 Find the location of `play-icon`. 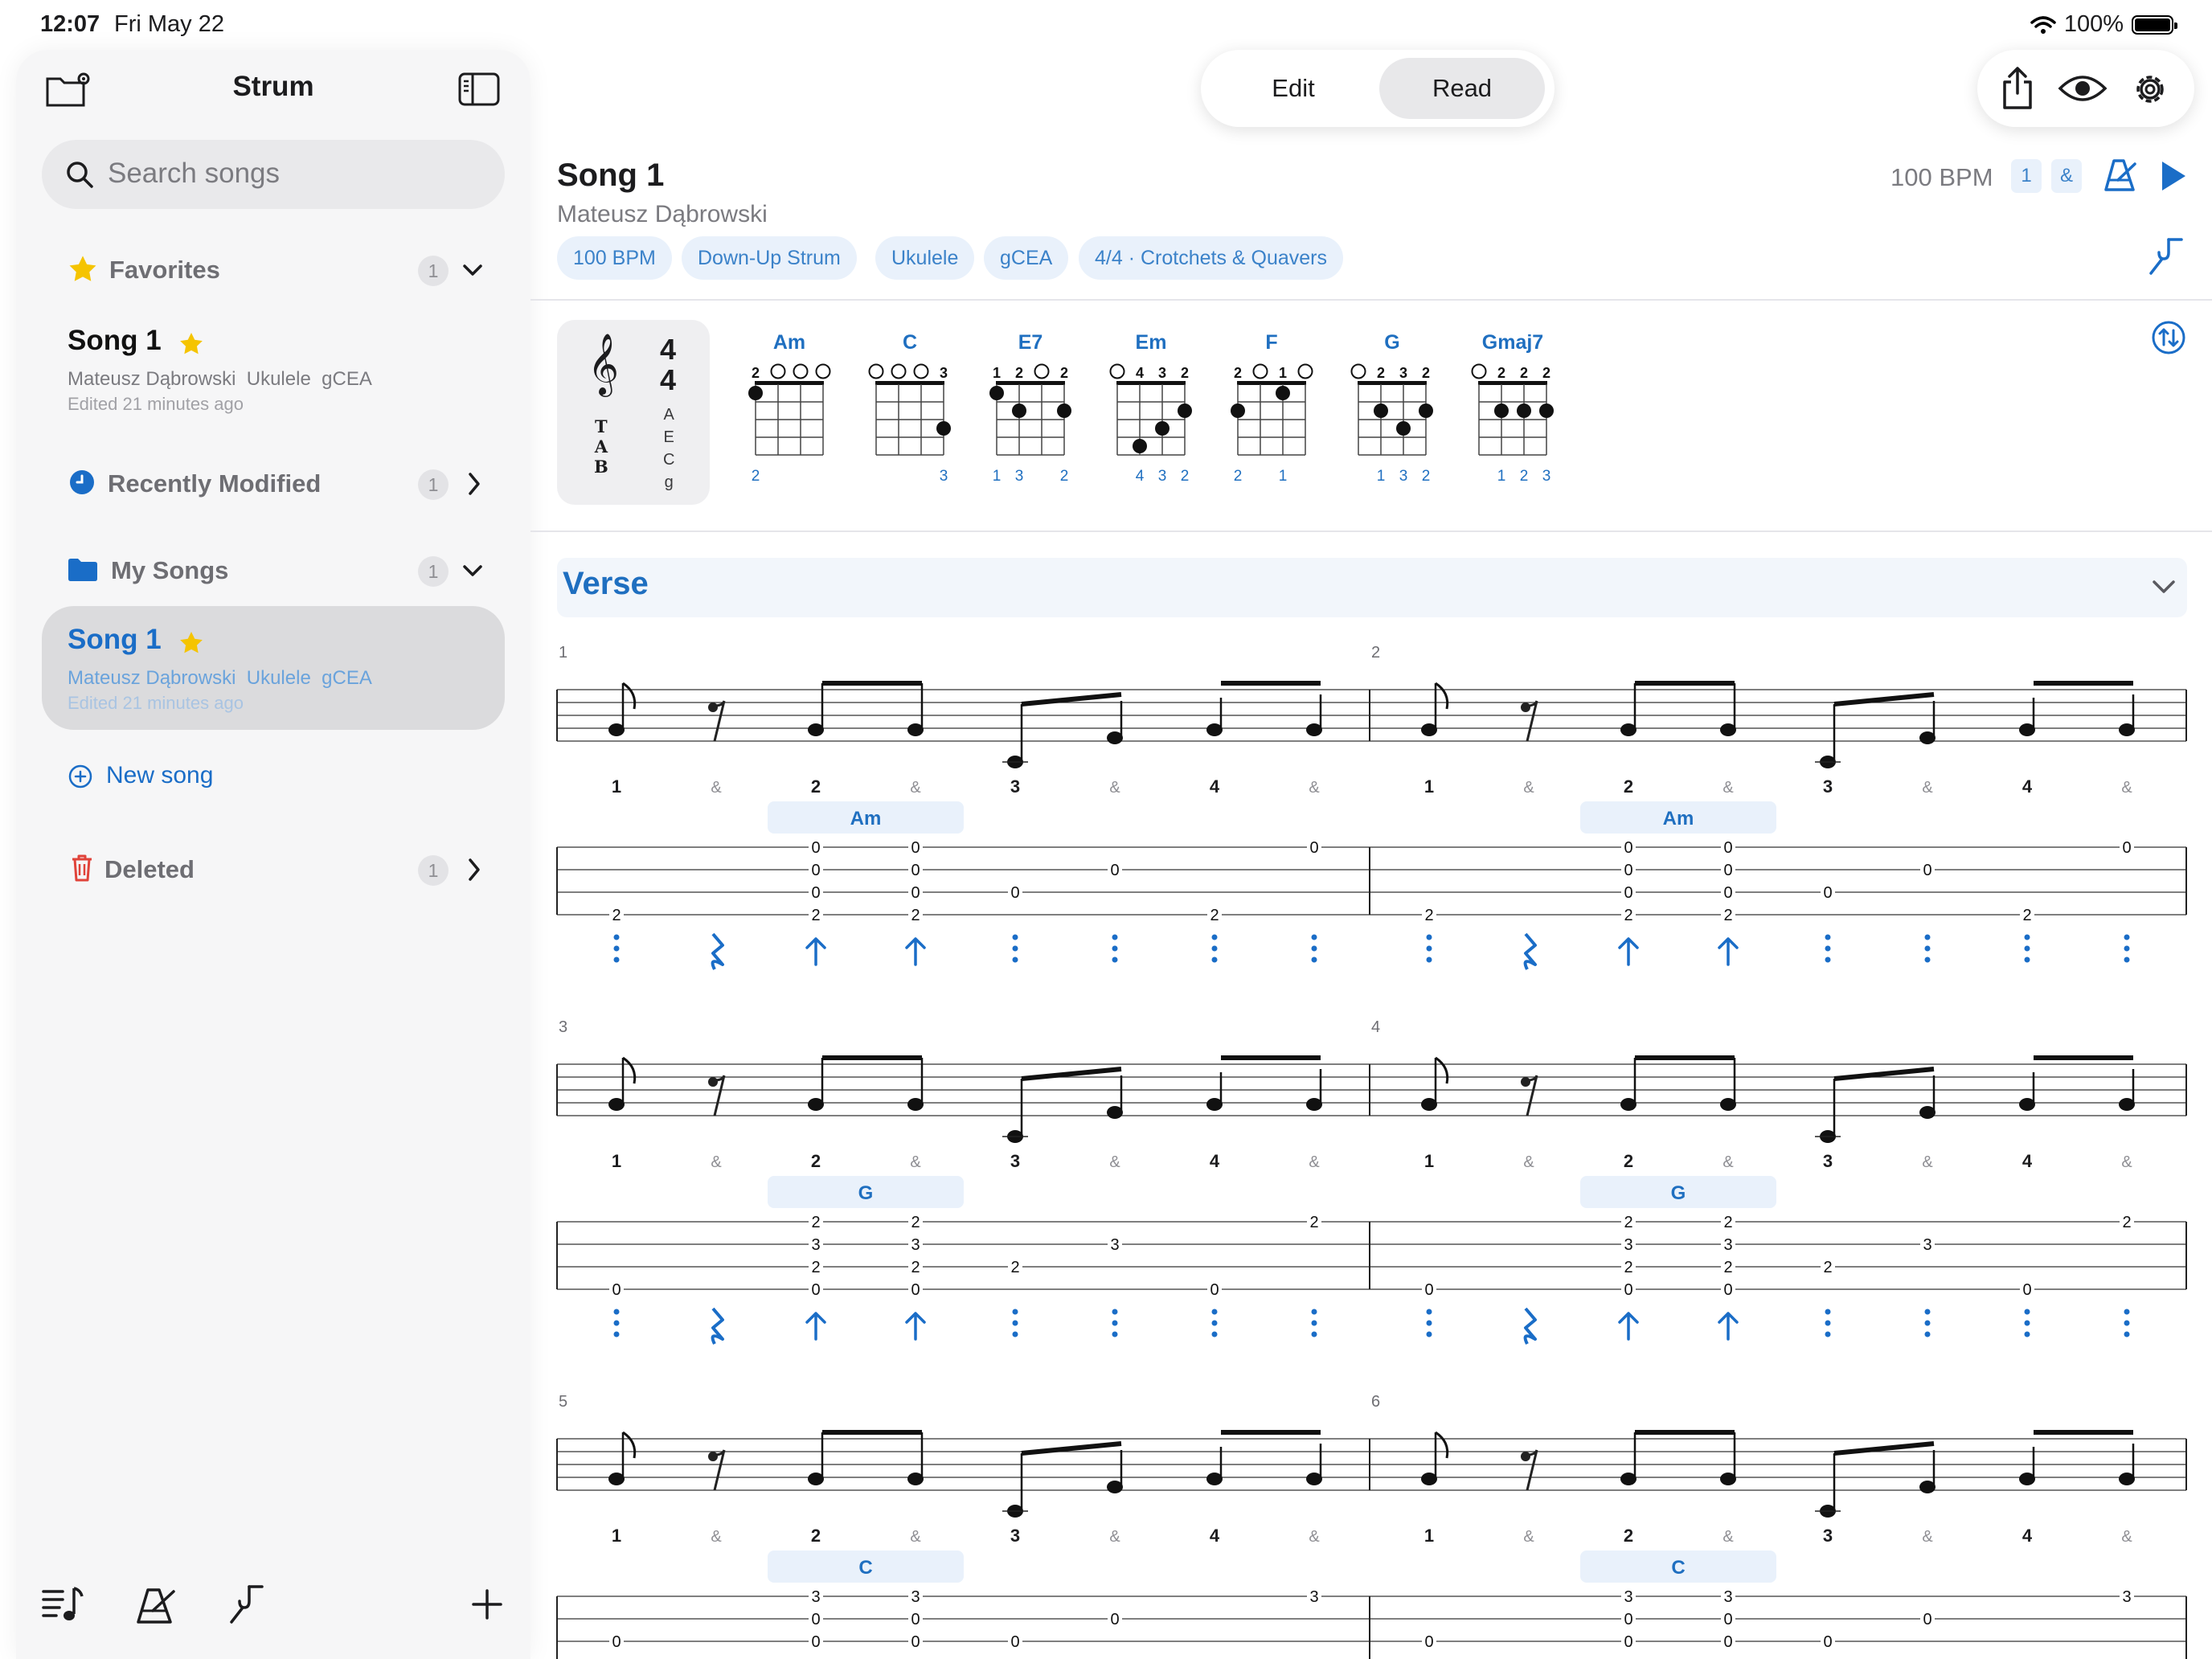

play-icon is located at coordinates (2173, 176).